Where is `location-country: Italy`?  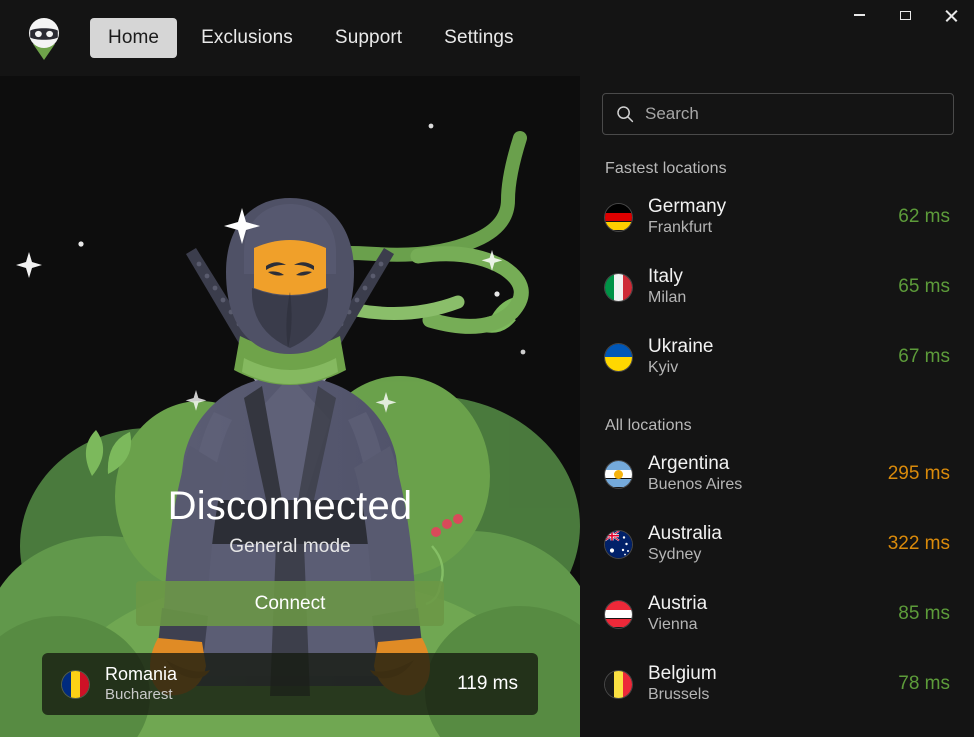
location-country: Italy is located at coordinates (665, 276).